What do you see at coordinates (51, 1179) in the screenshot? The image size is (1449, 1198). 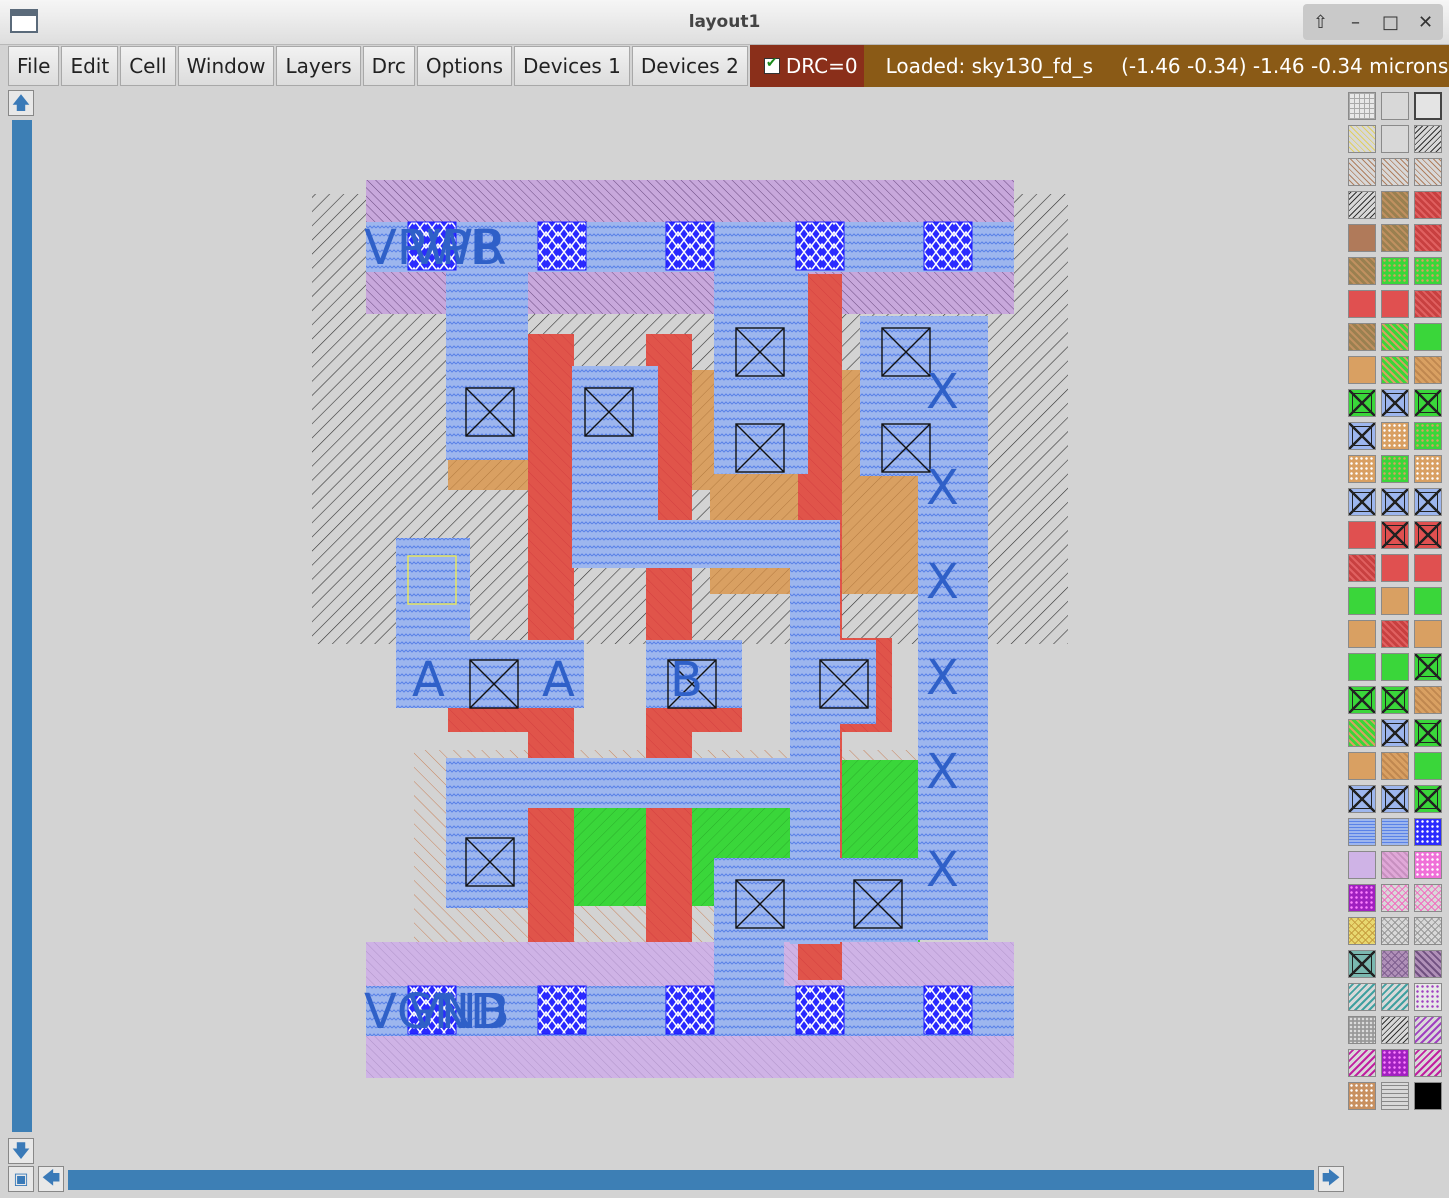 I see `scroll-left-icon: 🡄` at bounding box center [51, 1179].